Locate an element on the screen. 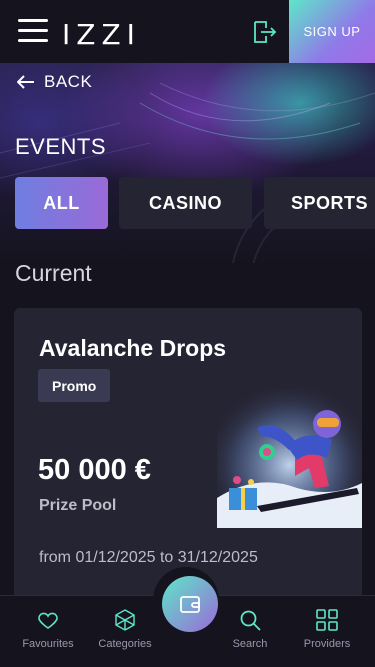 This screenshot has width=375, height=667. prize-pool-label: Prize Pool is located at coordinates (78, 505).